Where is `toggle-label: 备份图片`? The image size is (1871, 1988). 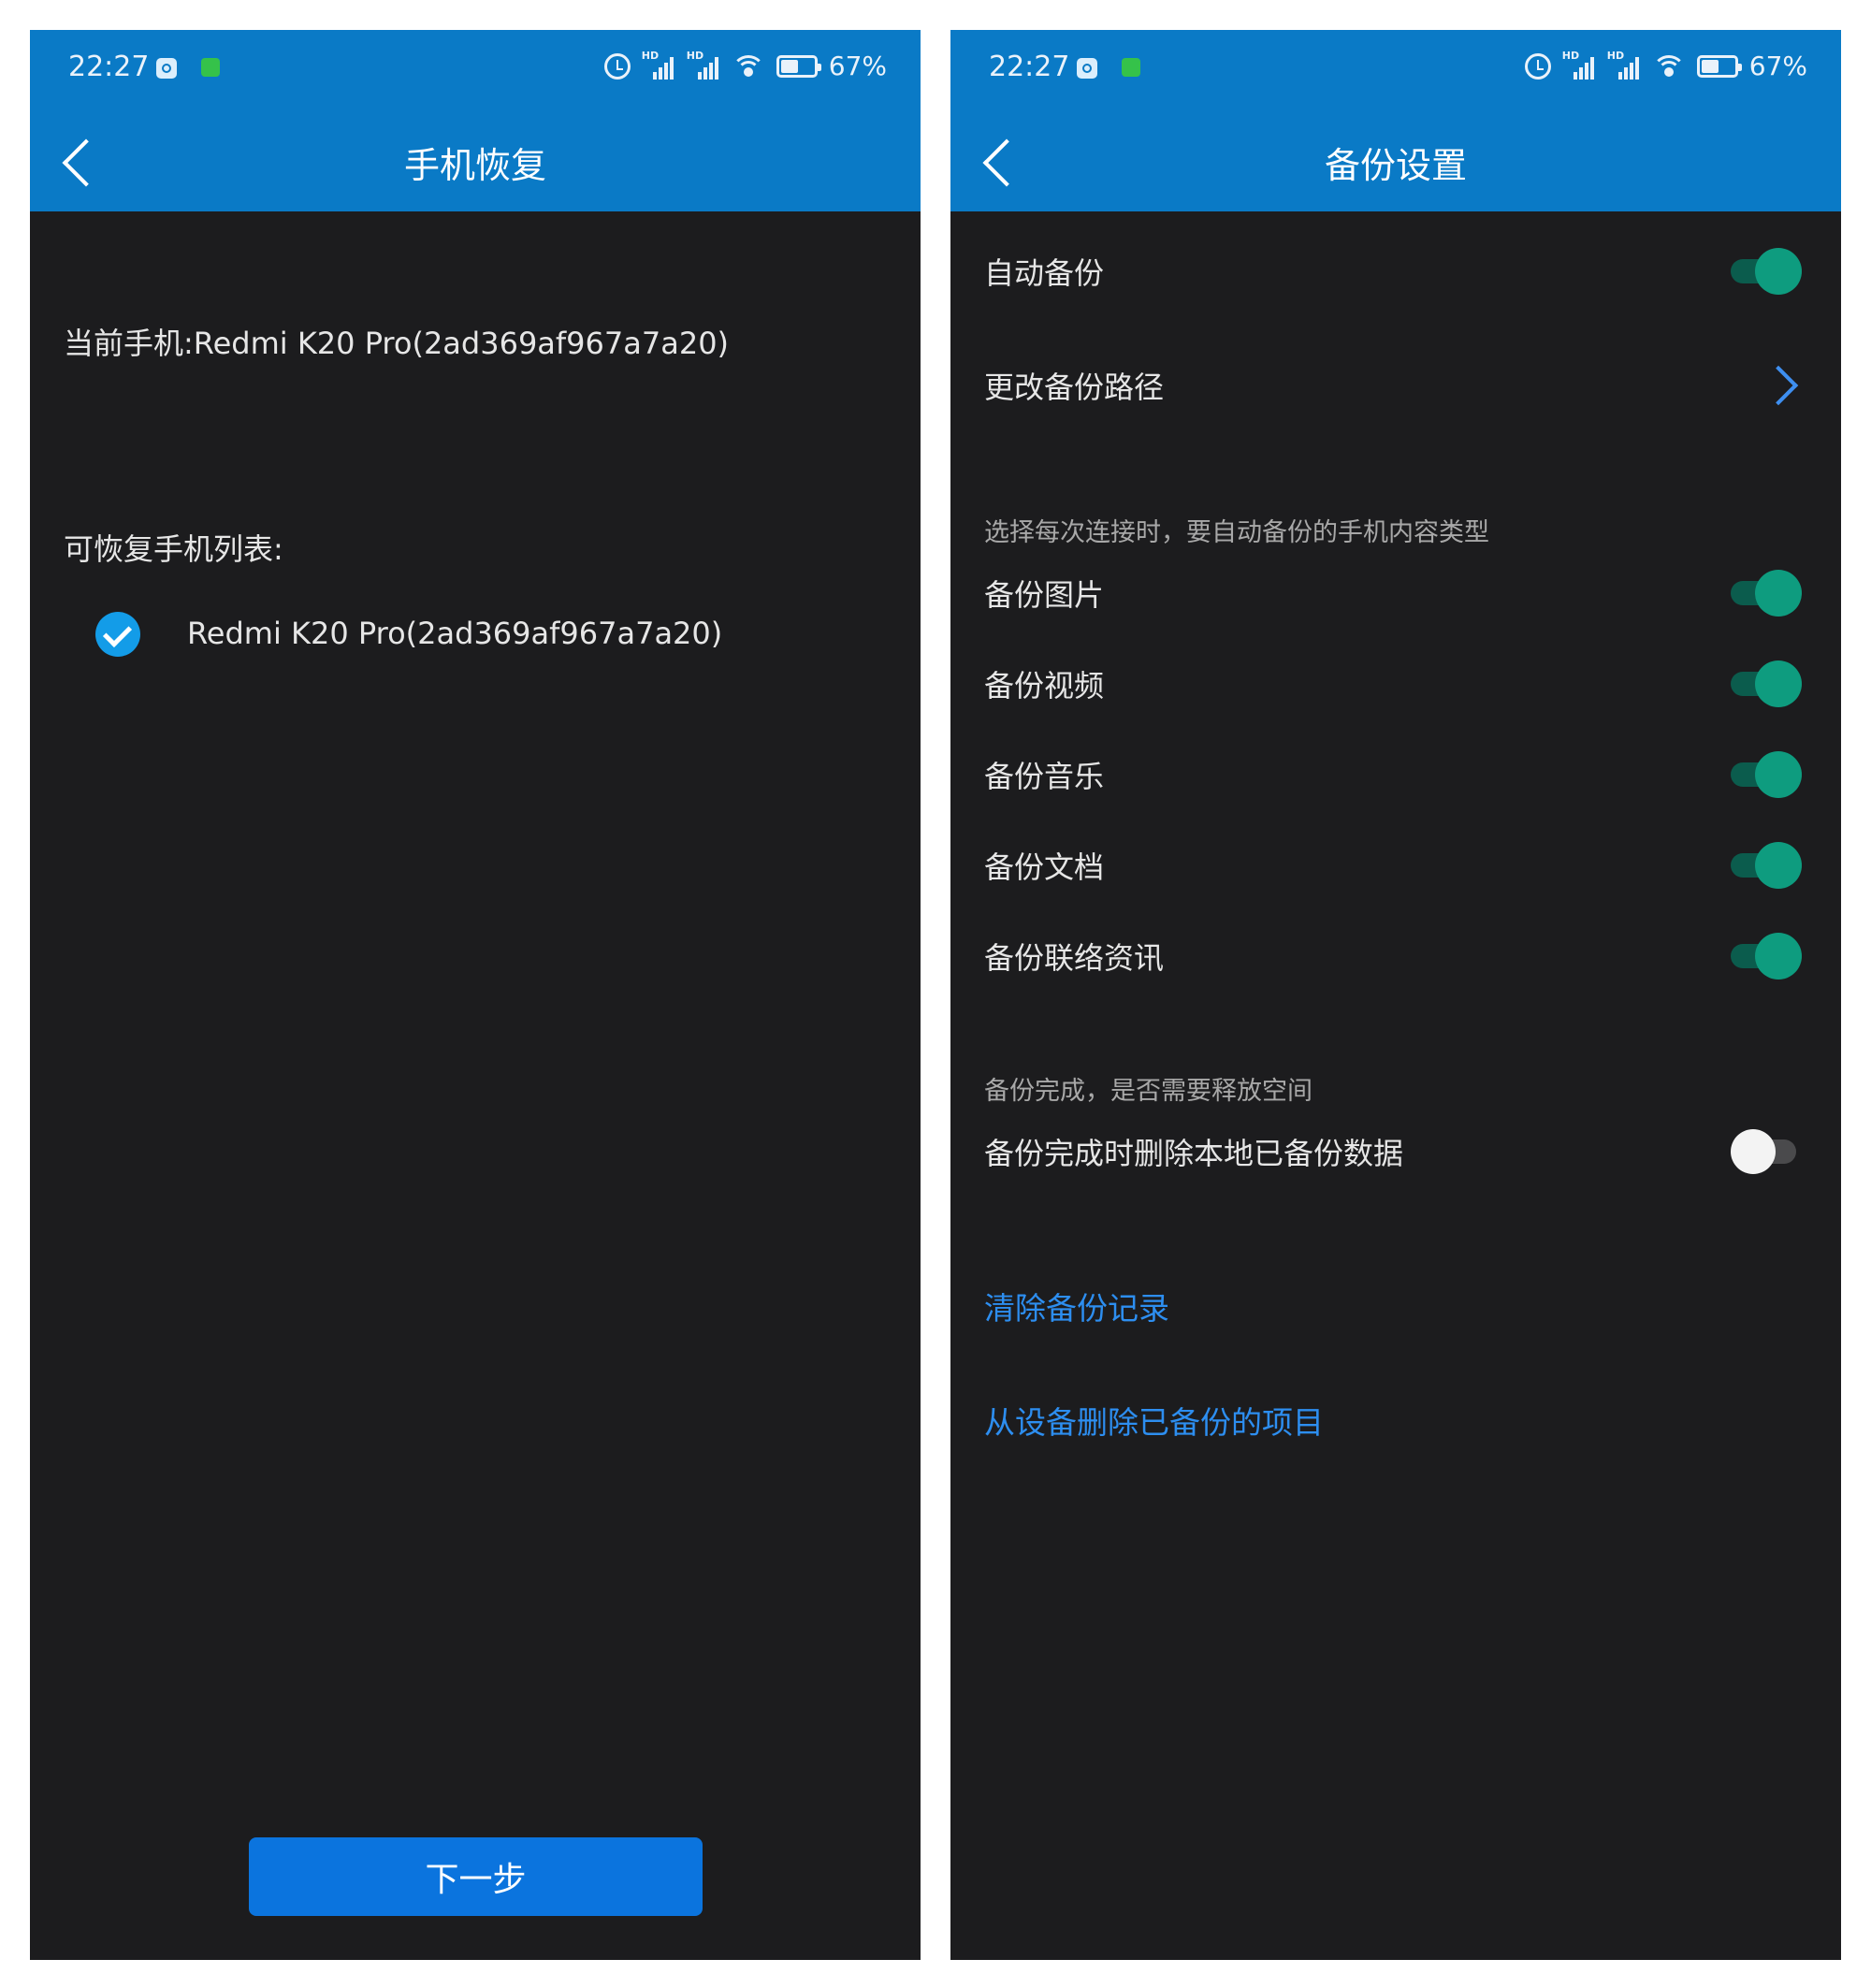 toggle-label: 备份图片 is located at coordinates (1044, 595).